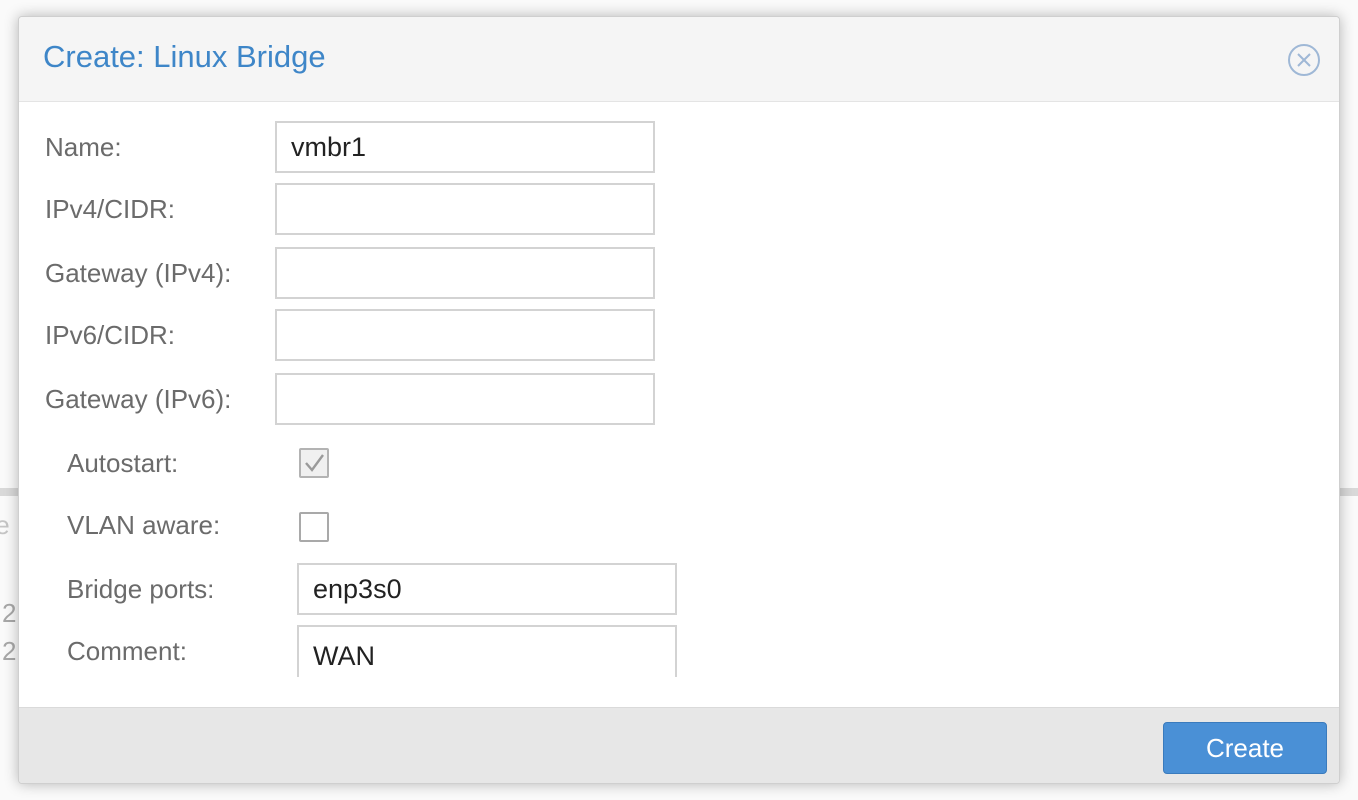 Image resolution: width=1358 pixels, height=800 pixels. I want to click on bridge-ports-row: Bridge ports:, so click(679, 589).